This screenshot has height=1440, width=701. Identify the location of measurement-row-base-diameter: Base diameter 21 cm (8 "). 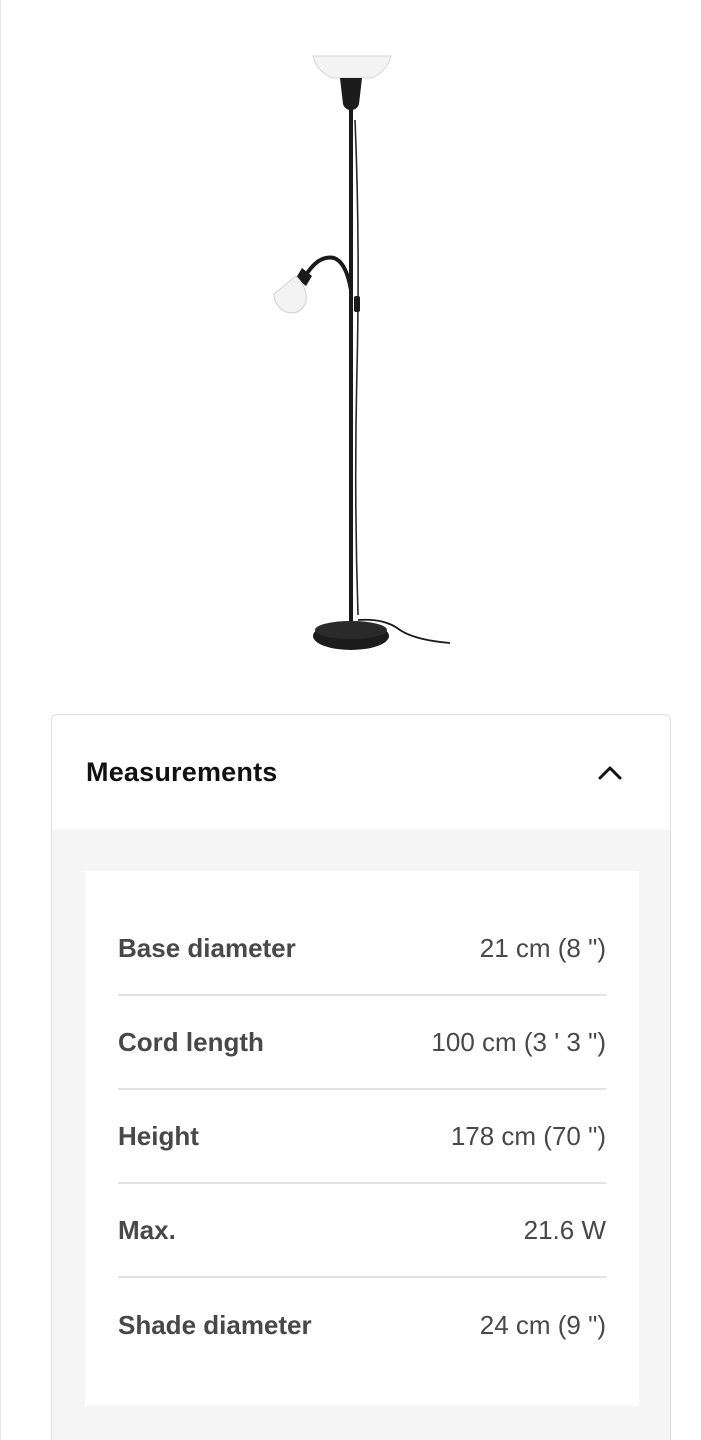
(362, 949).